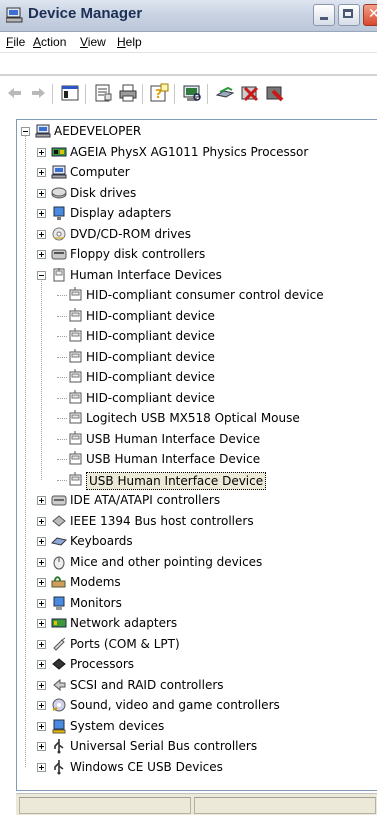 This screenshot has width=377, height=815. What do you see at coordinates (192, 93) in the screenshot?
I see `scan-hardware-icon` at bounding box center [192, 93].